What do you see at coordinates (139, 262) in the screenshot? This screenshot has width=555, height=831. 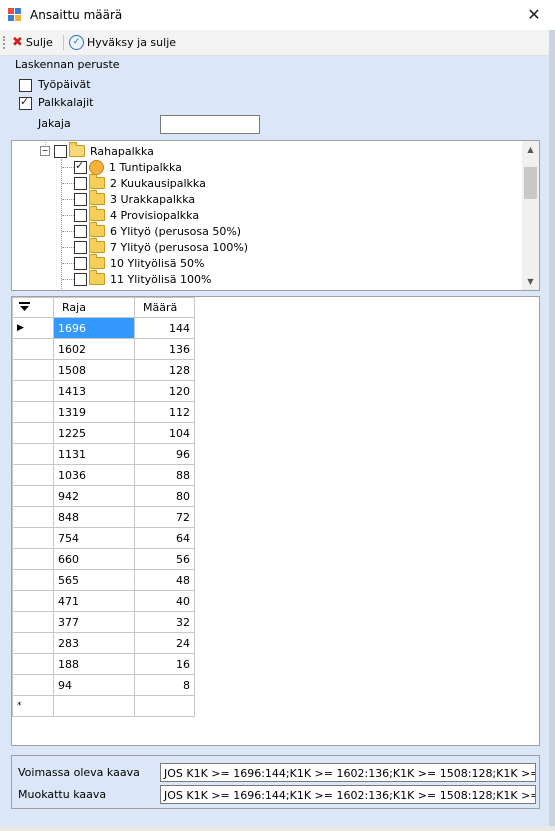 I see `tree-item-ylityolisa-50: 10 Ylityölisä 50%` at bounding box center [139, 262].